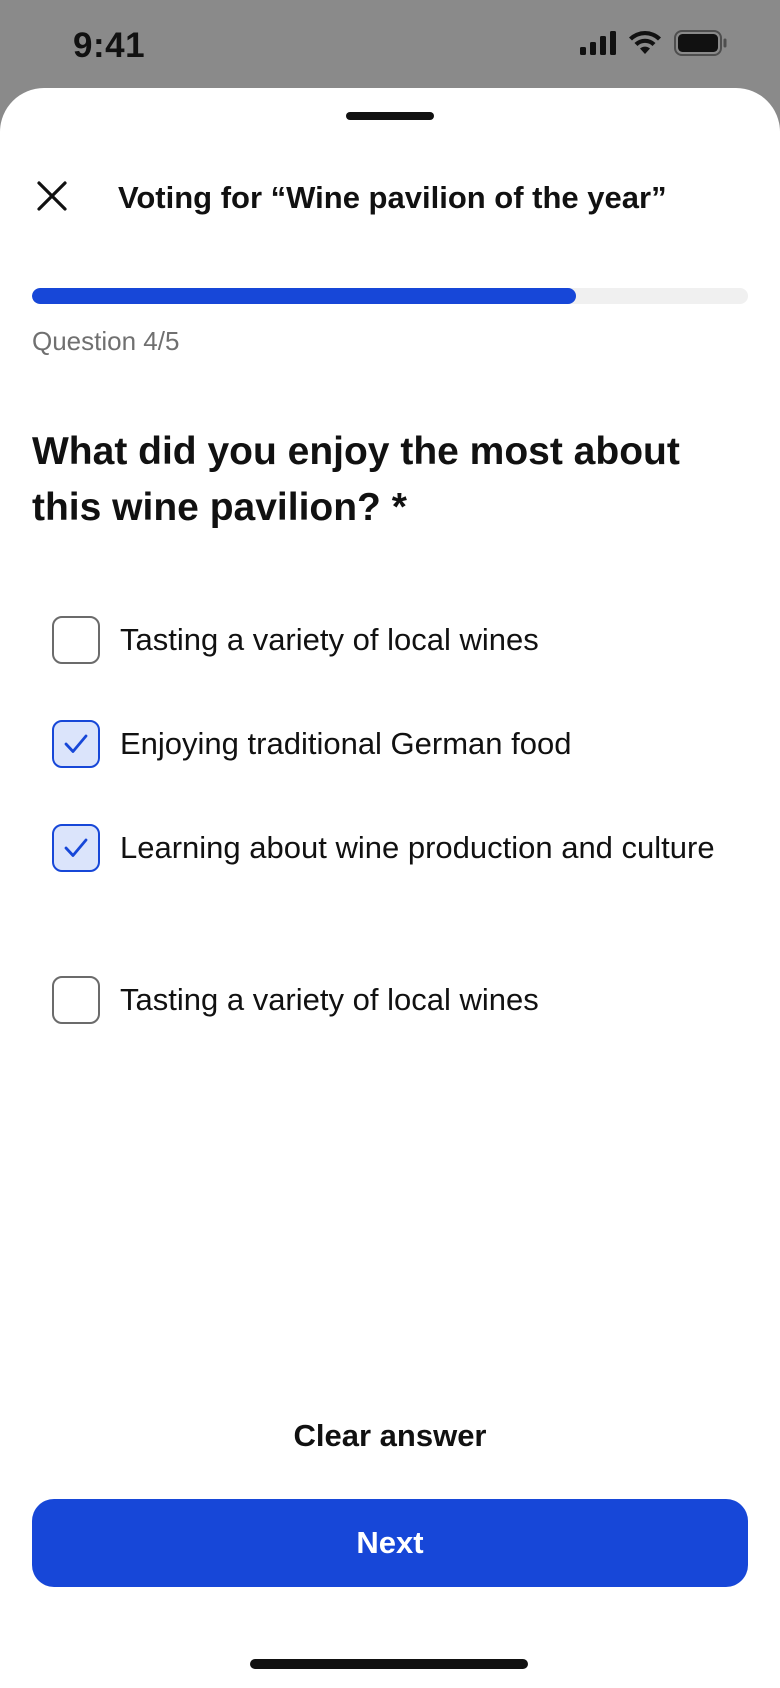  Describe the element at coordinates (645, 42) in the screenshot. I see `wifi-icon` at that location.